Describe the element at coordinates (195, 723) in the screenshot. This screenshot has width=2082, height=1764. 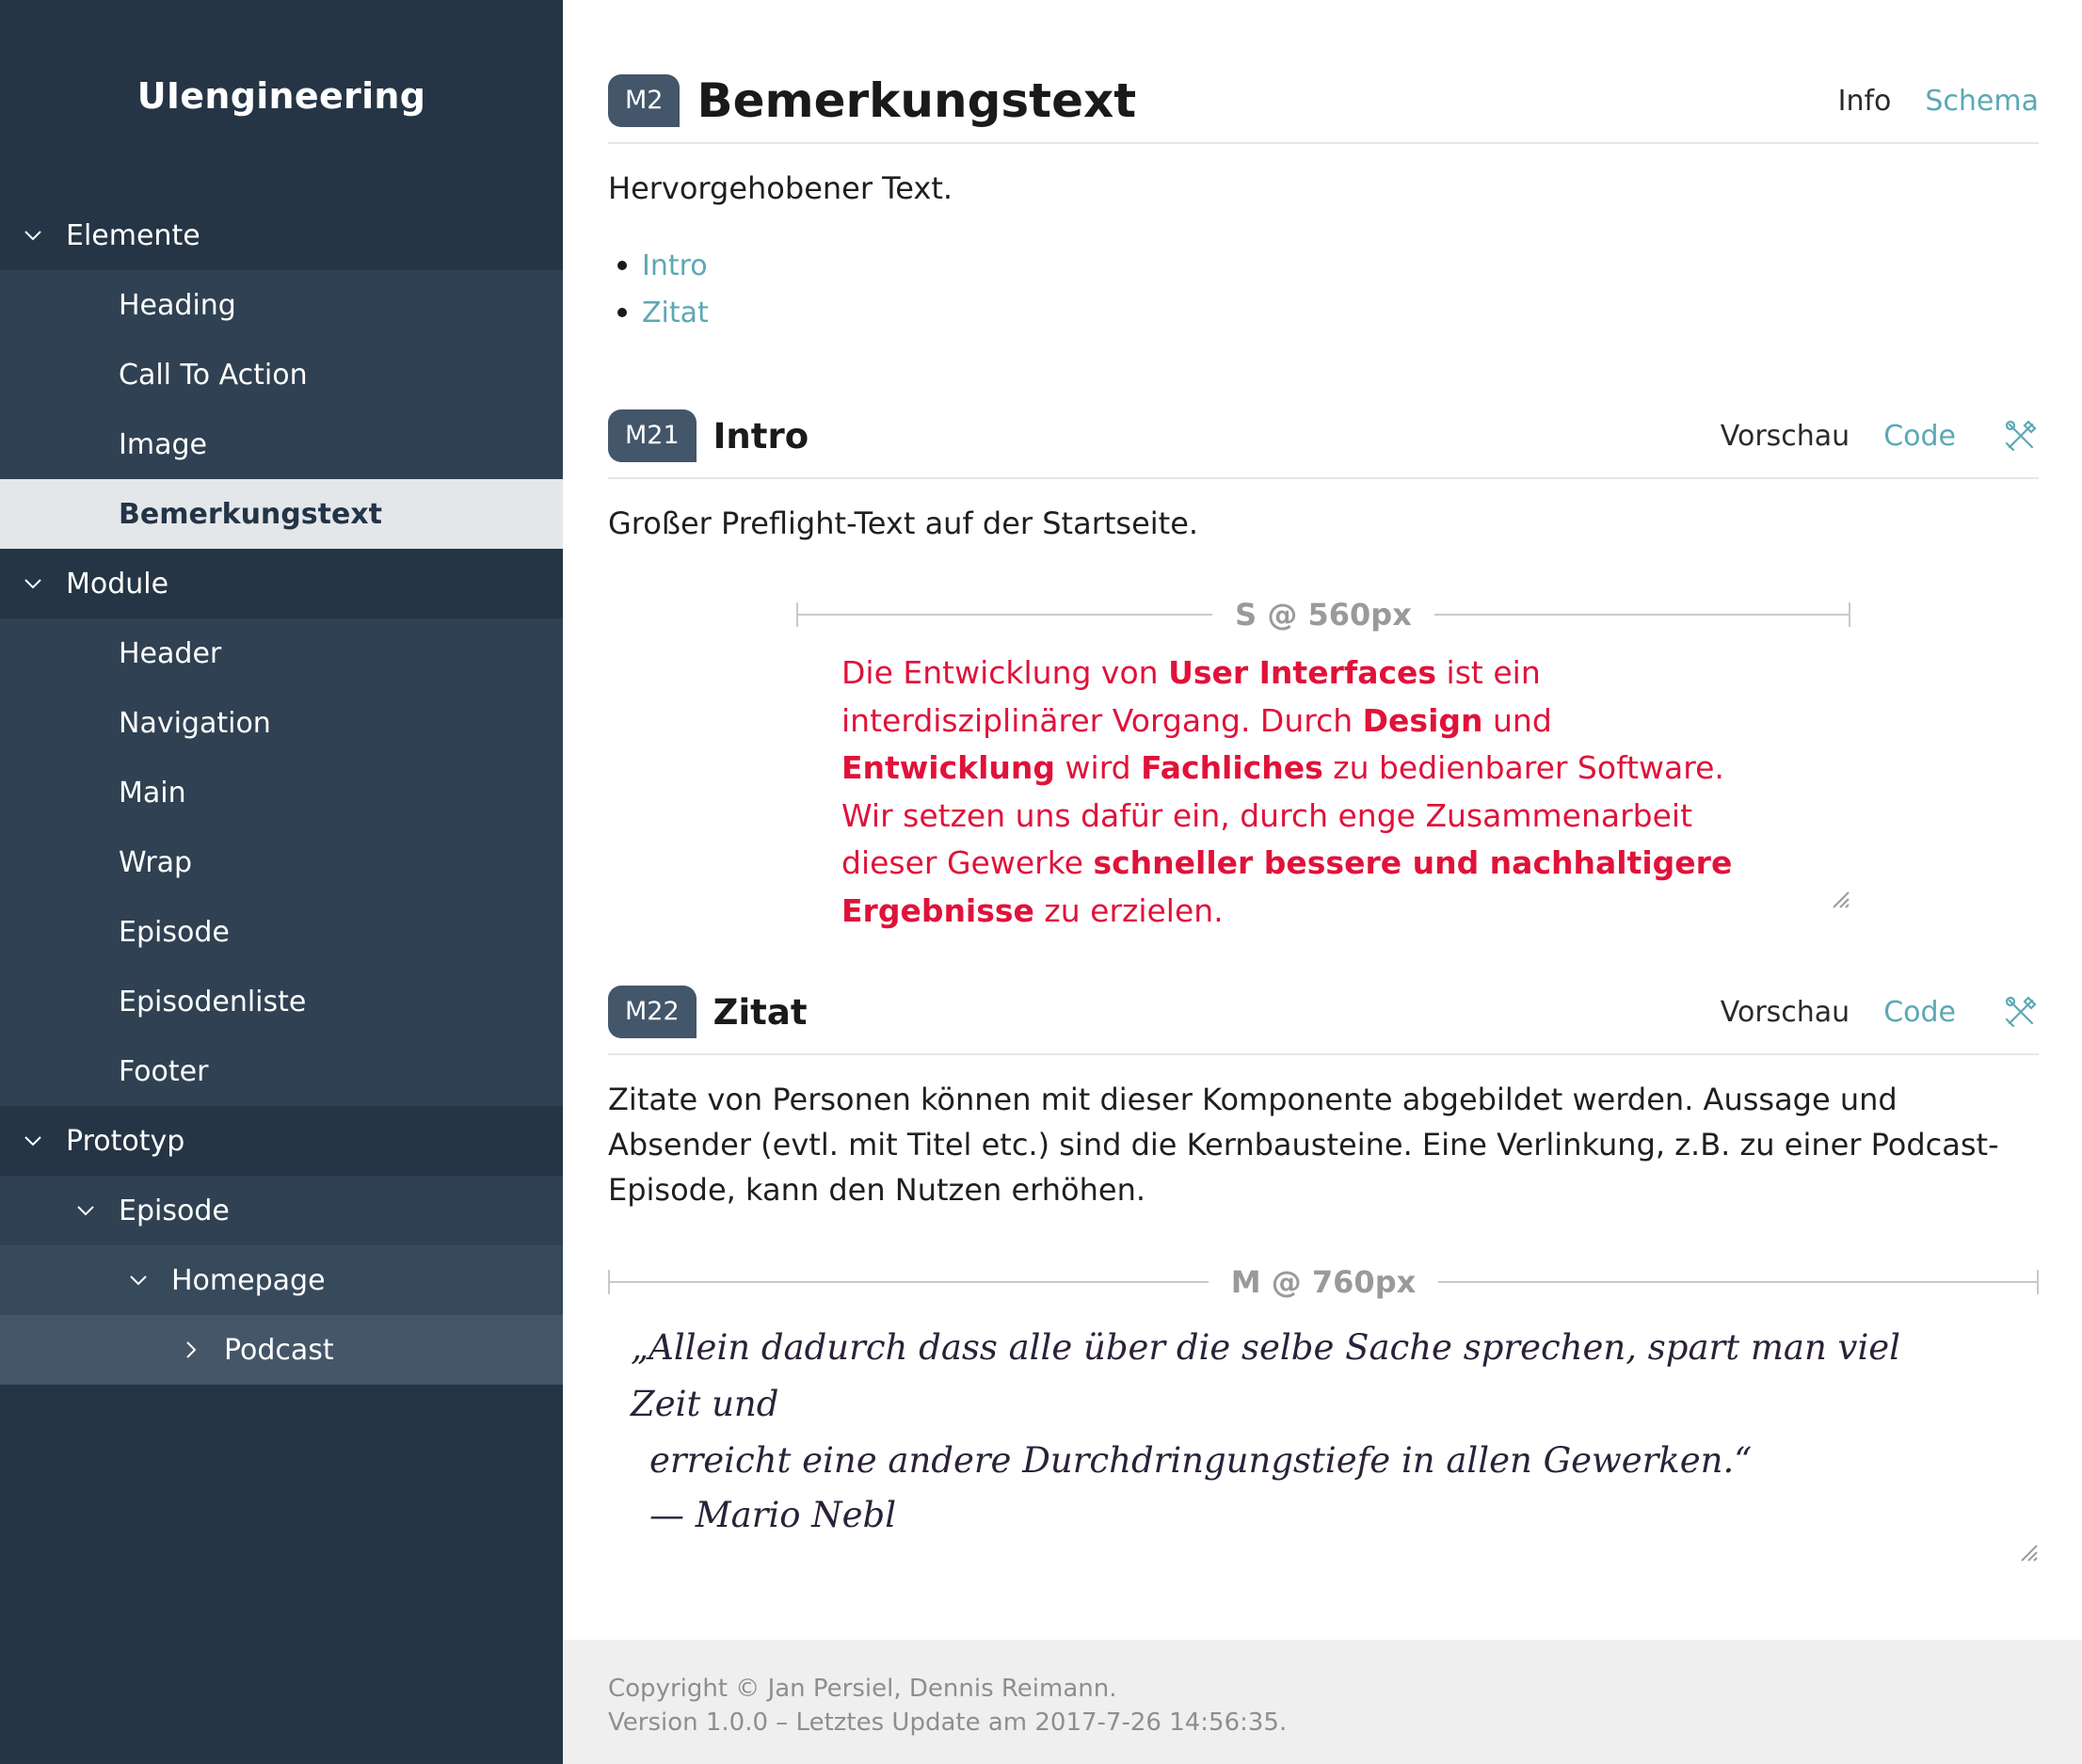
I see `sidebar-item-label: Navigation` at that location.